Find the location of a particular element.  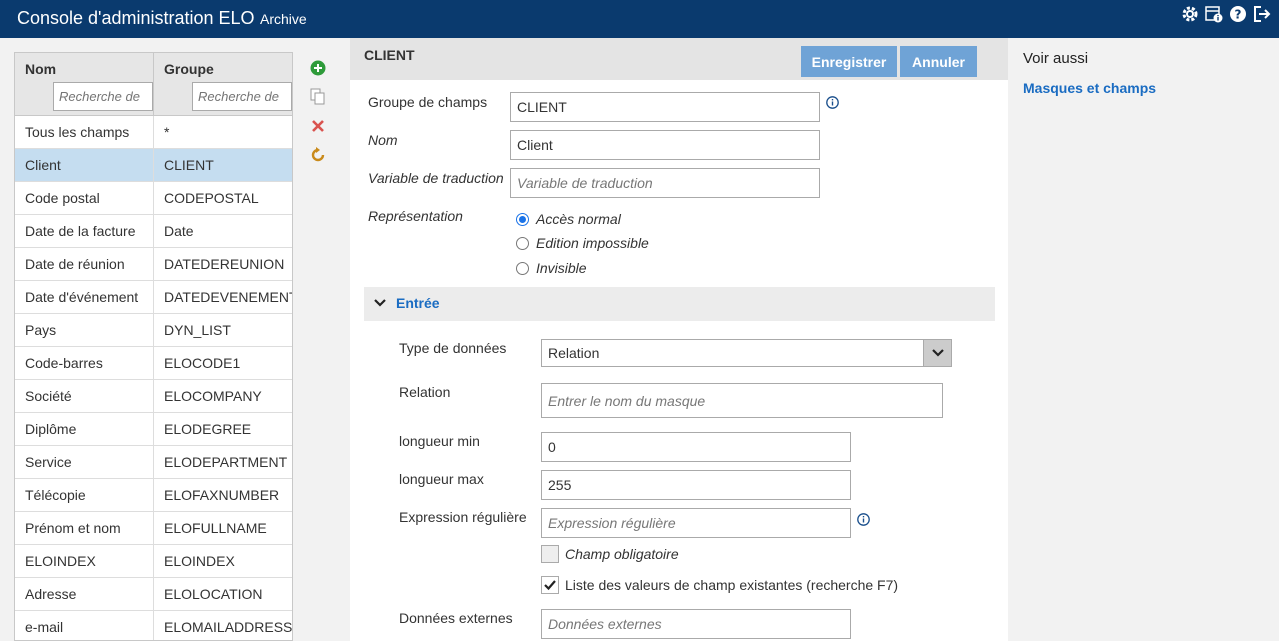

table-row: Client CLIENT is located at coordinates (153, 165).